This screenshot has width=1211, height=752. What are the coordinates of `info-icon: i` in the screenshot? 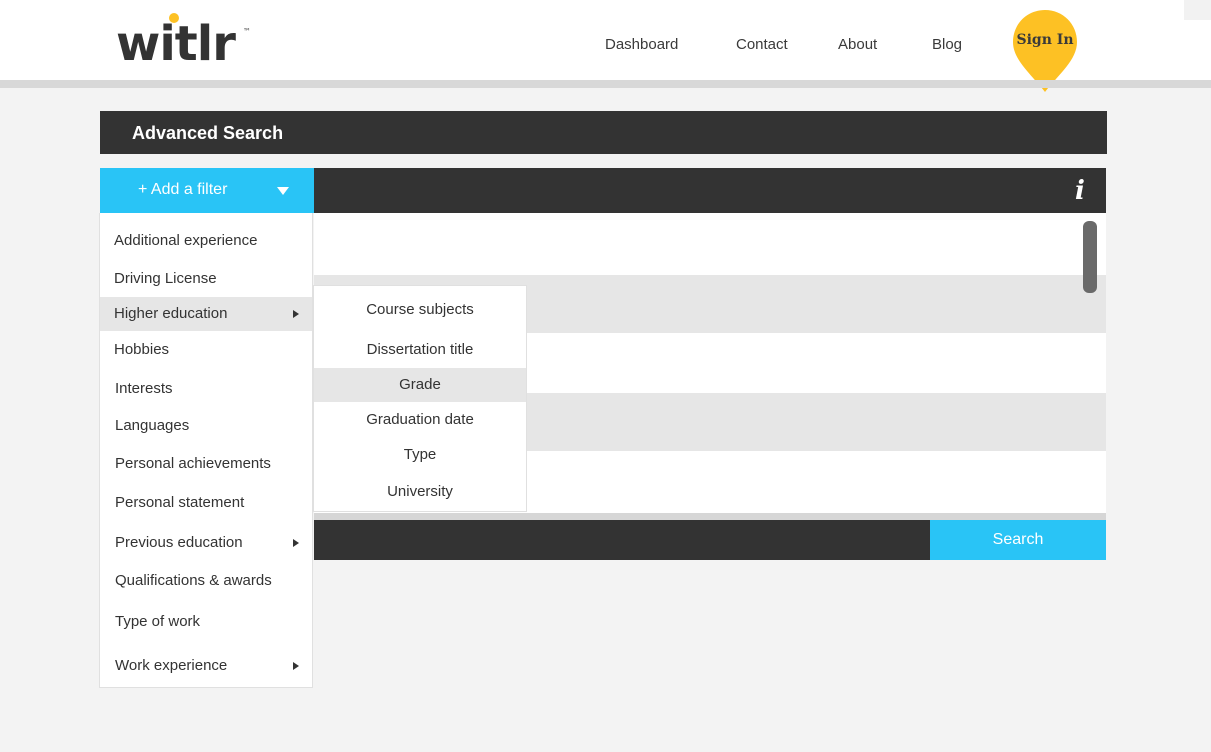 It's located at (1080, 191).